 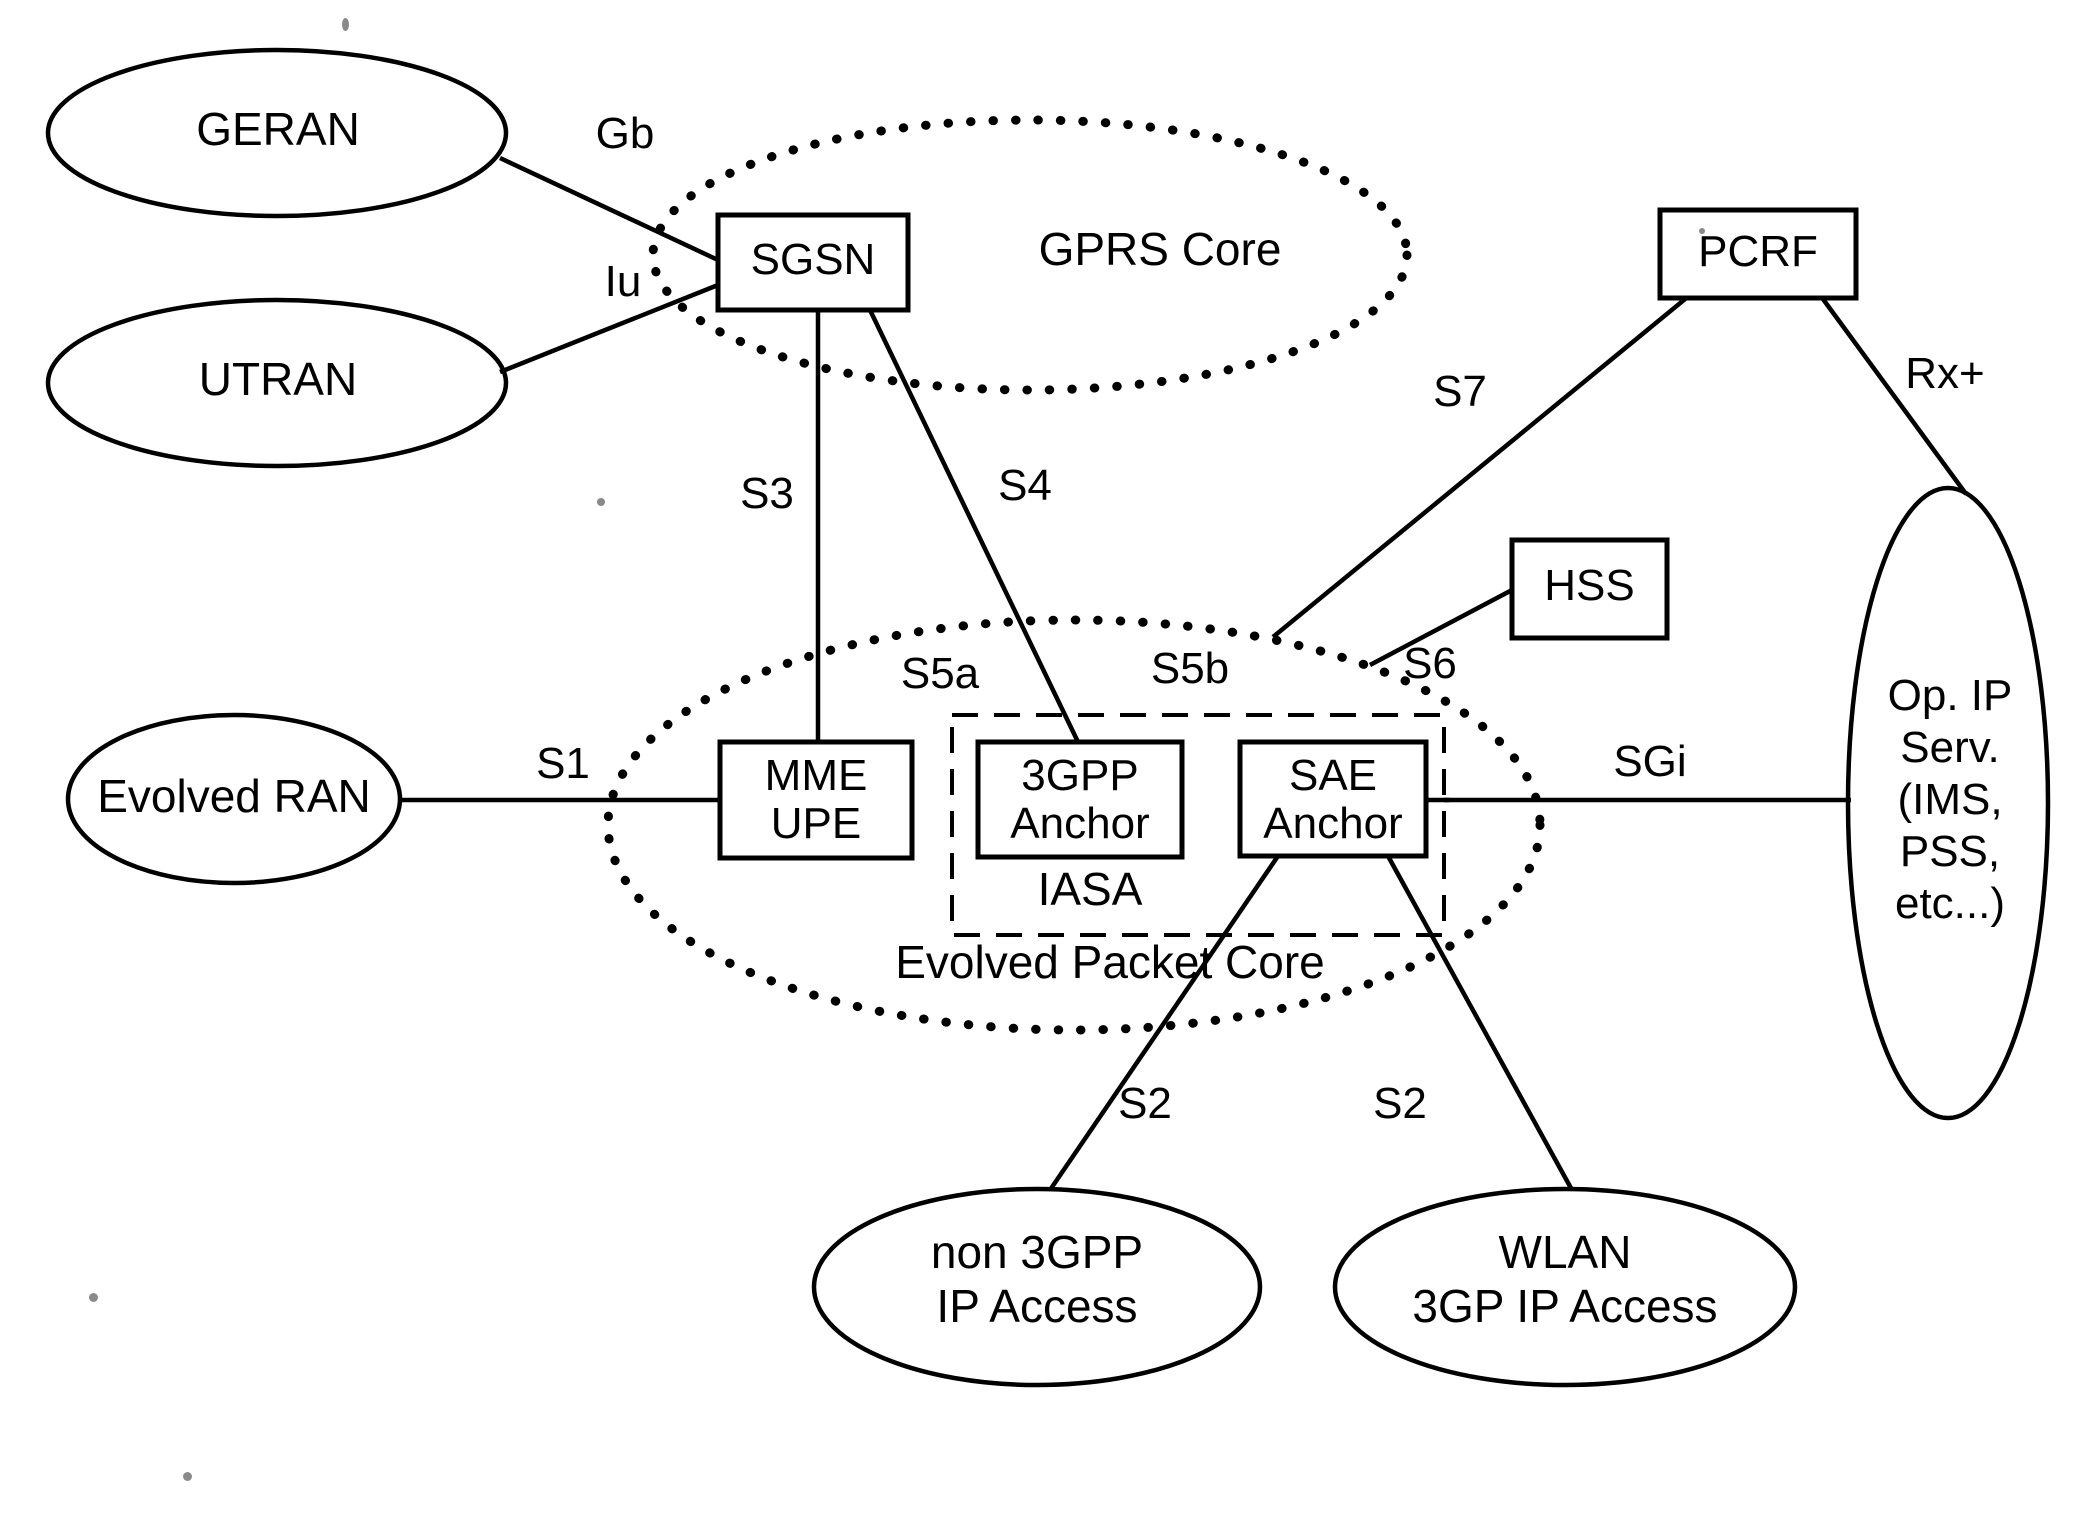 I want to click on s4-connection-line, so click(x=974, y=526).